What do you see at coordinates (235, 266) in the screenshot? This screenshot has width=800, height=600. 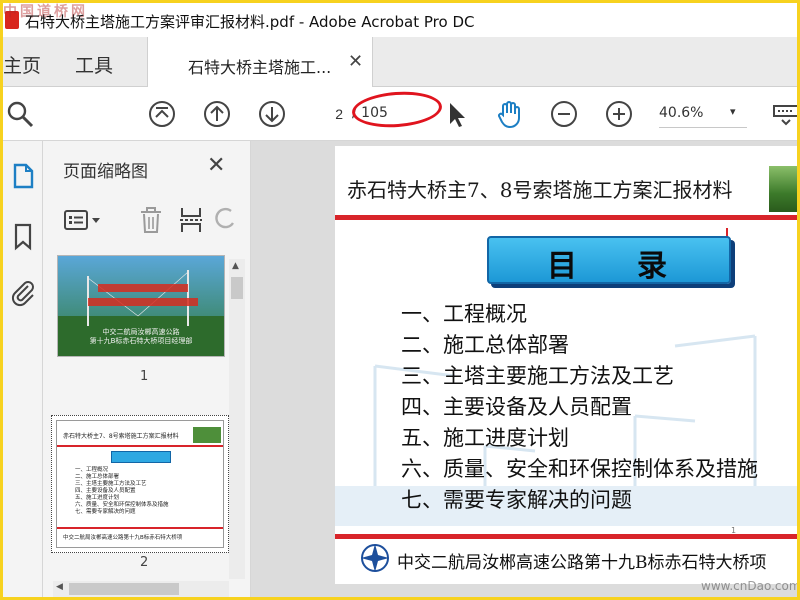 I see `scroll-up-icon: ▲` at bounding box center [235, 266].